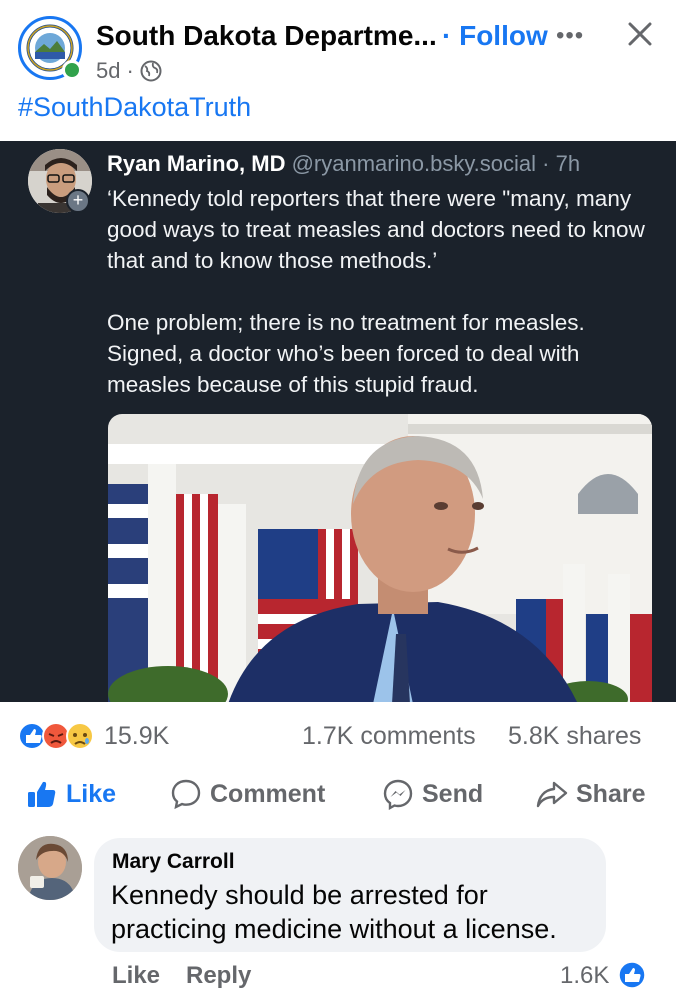  I want to click on commenter-avatar, so click(50, 868).